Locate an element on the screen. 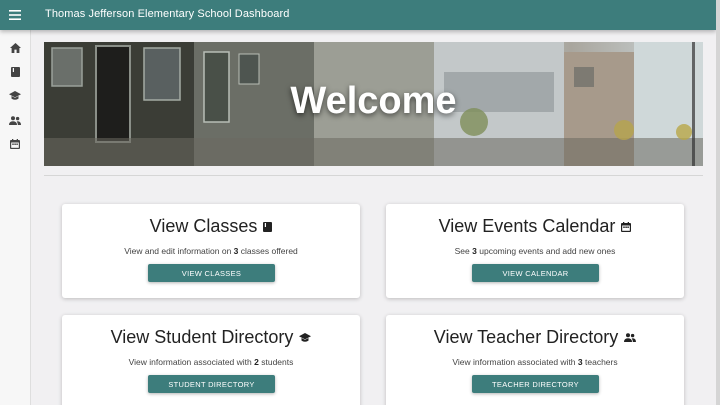  sidebar-item-classes is located at coordinates (15, 72).